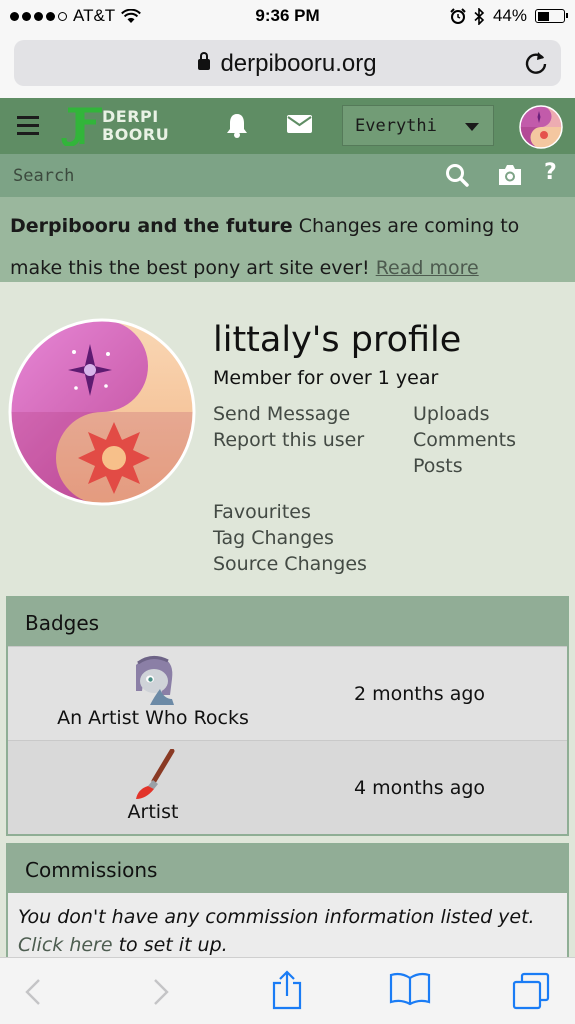 This screenshot has height=1024, width=575. What do you see at coordinates (427, 268) in the screenshot?
I see `read-more-link: Read more` at bounding box center [427, 268].